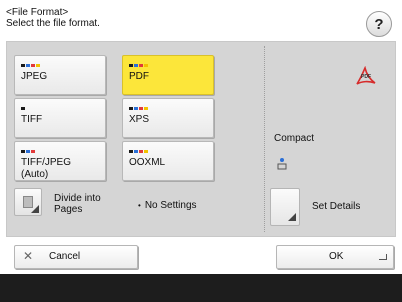 This screenshot has width=402, height=302. I want to click on cancel-button: ✕ Cancel, so click(76, 257).